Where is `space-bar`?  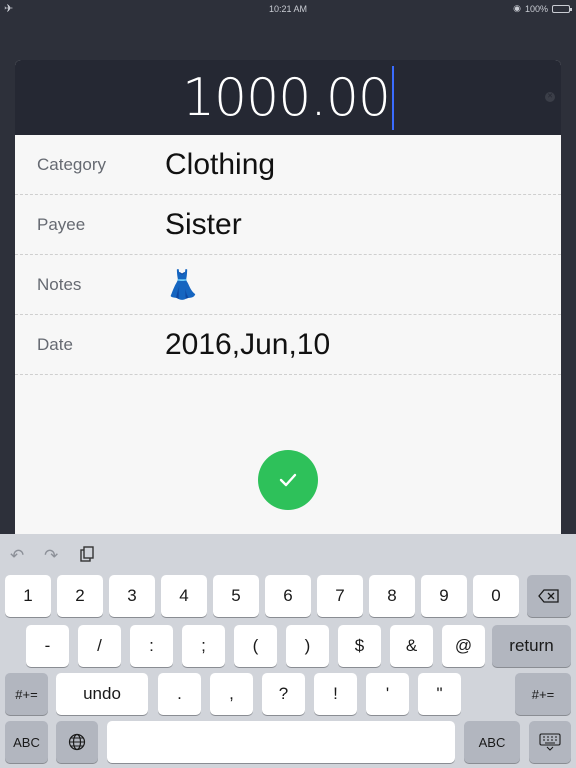
space-bar is located at coordinates (281, 742).